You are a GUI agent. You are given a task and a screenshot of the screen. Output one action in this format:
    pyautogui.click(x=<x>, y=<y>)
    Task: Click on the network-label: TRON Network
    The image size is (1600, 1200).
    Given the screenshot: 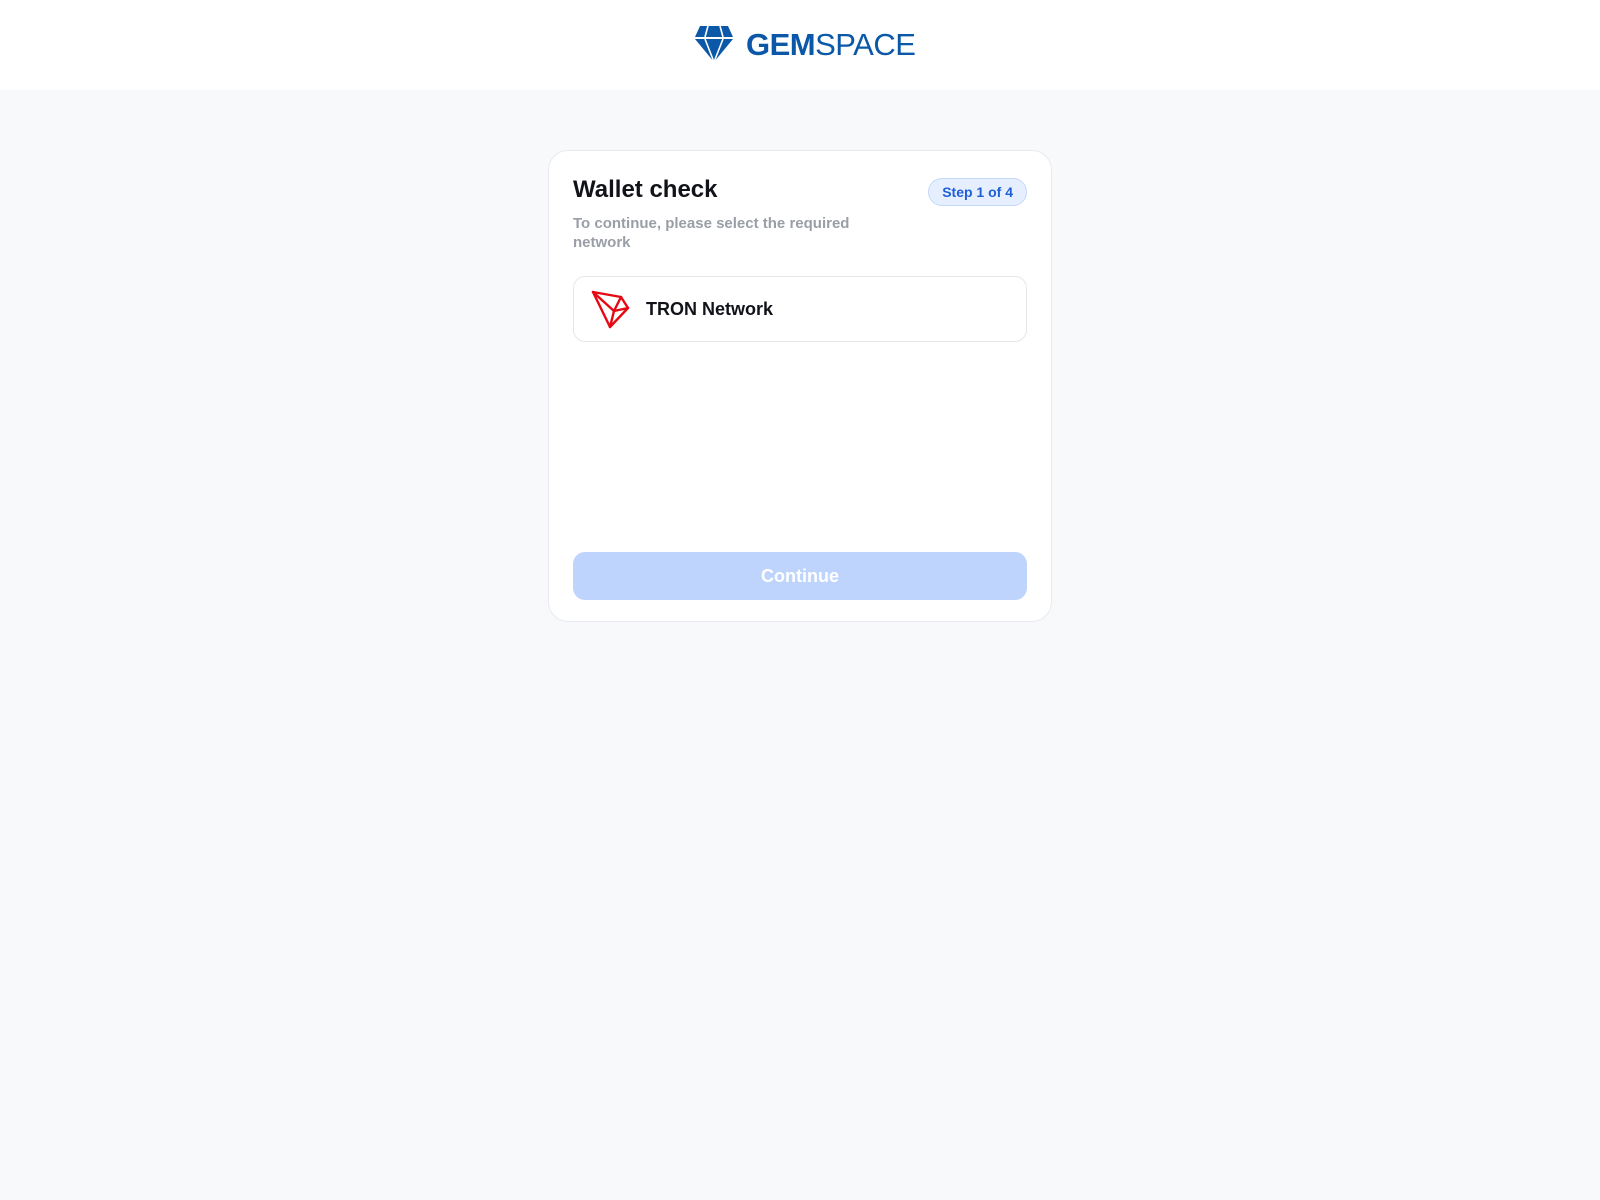 What is the action you would take?
    pyautogui.click(x=710, y=308)
    